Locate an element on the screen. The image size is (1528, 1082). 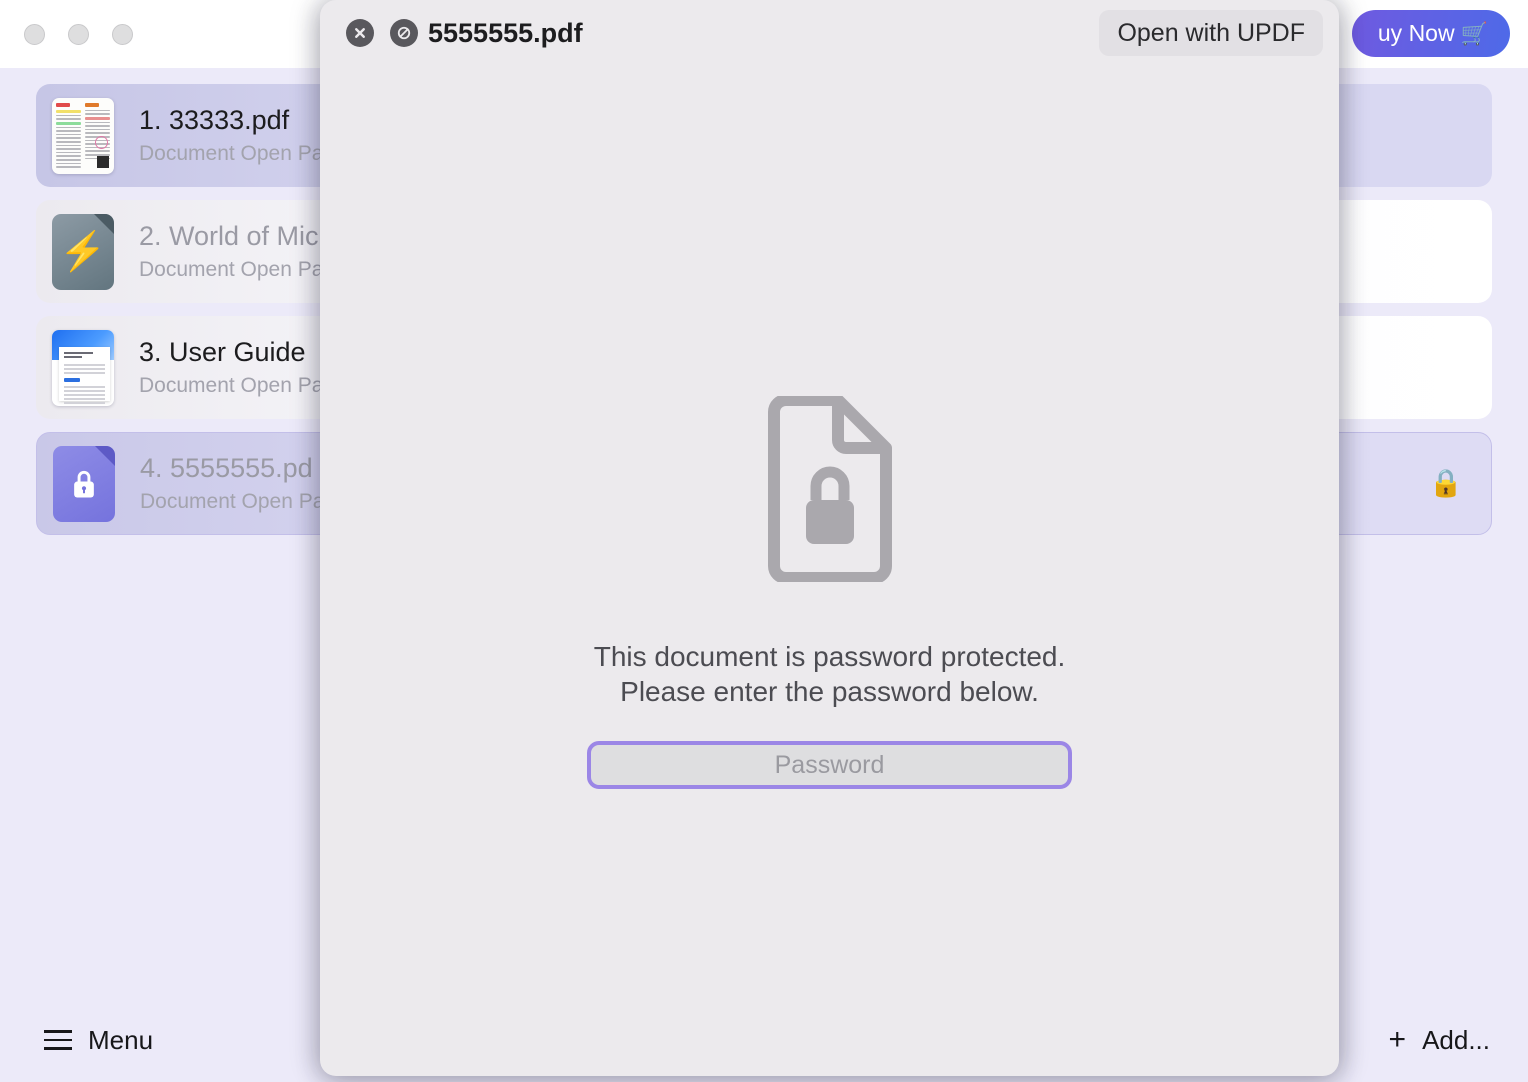
lightning-document-icon: ⚡ is located at coordinates (83, 251).